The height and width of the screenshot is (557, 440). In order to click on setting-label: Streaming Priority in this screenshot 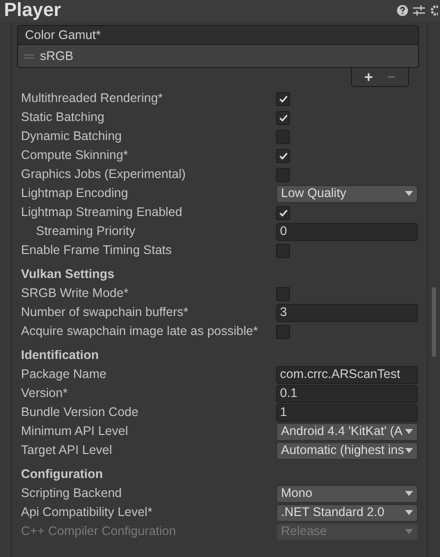, I will do `click(85, 231)`.